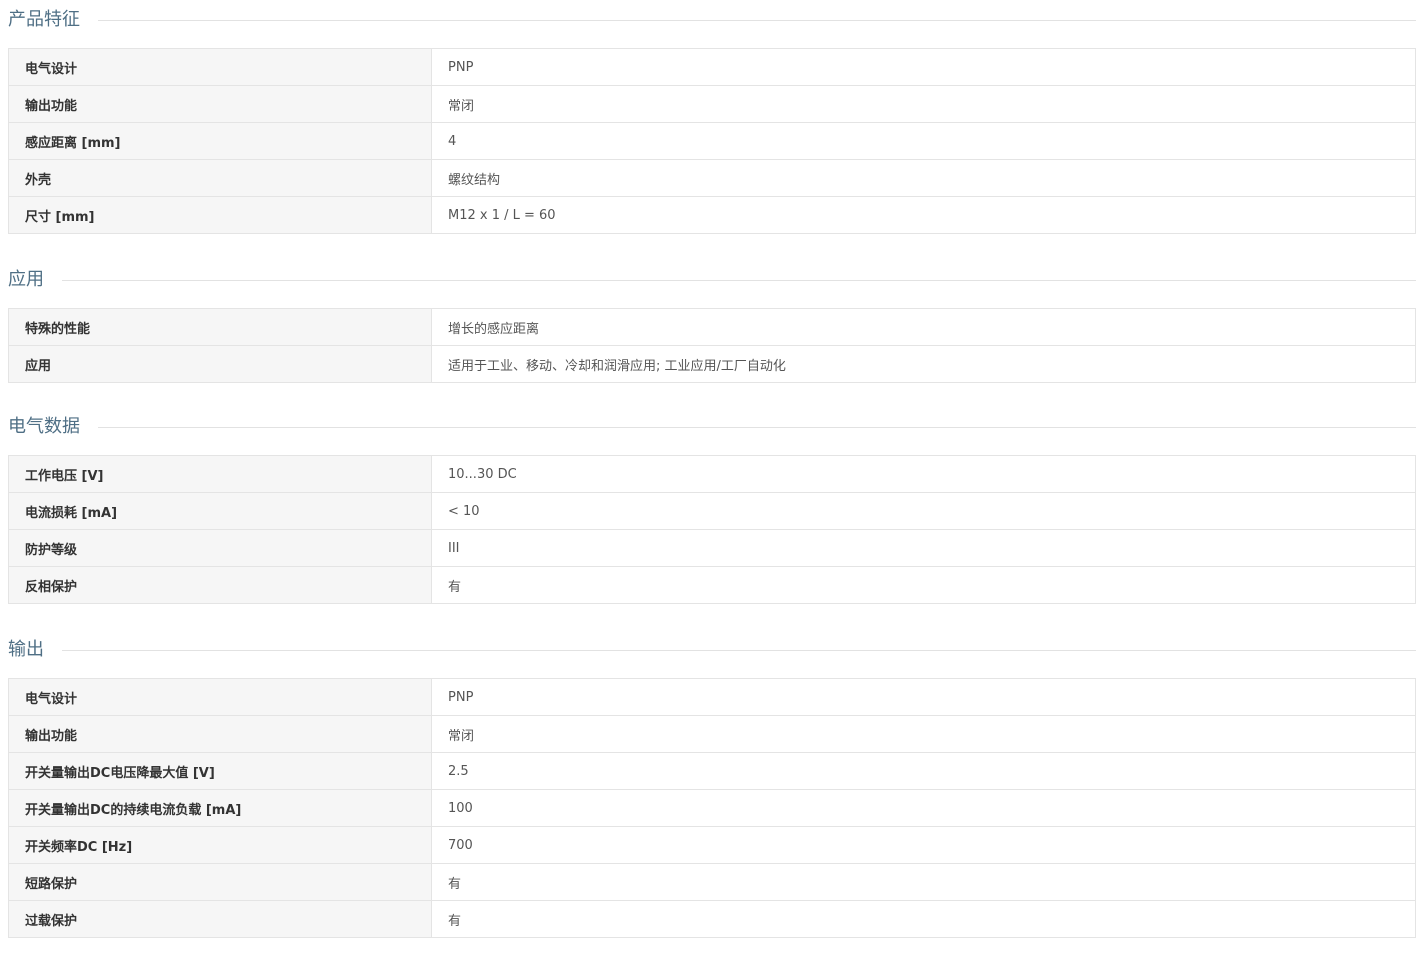 The image size is (1422, 955). I want to click on row-label: 外壳, so click(220, 178).